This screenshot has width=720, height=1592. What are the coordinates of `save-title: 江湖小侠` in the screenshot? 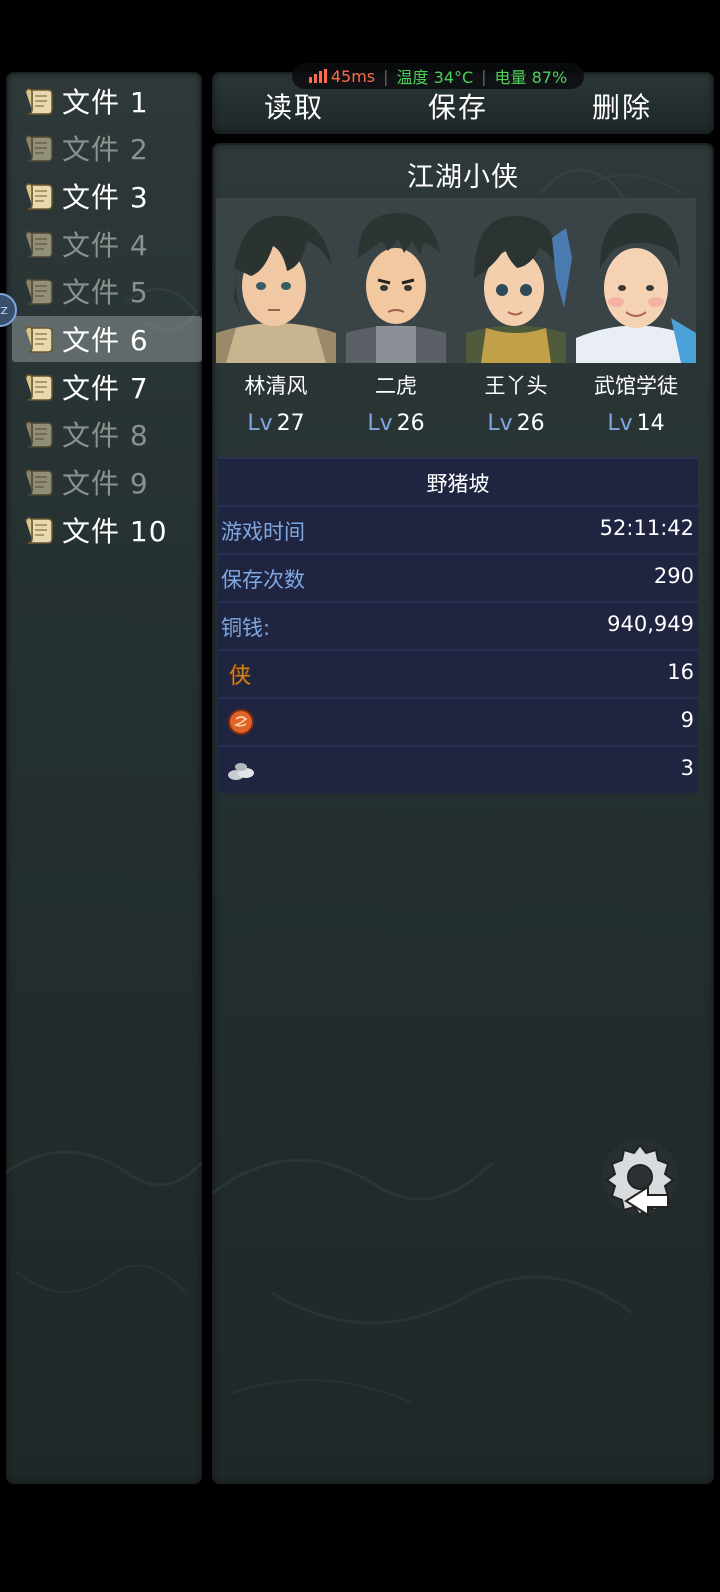 It's located at (463, 177).